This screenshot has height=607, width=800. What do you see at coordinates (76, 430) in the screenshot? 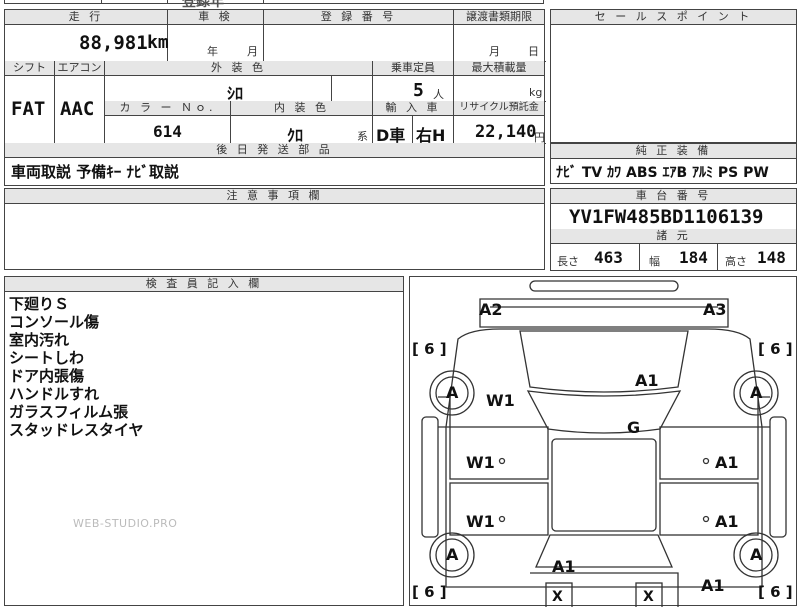
I see `inspector-note: スタッドレスタイヤ` at bounding box center [76, 430].